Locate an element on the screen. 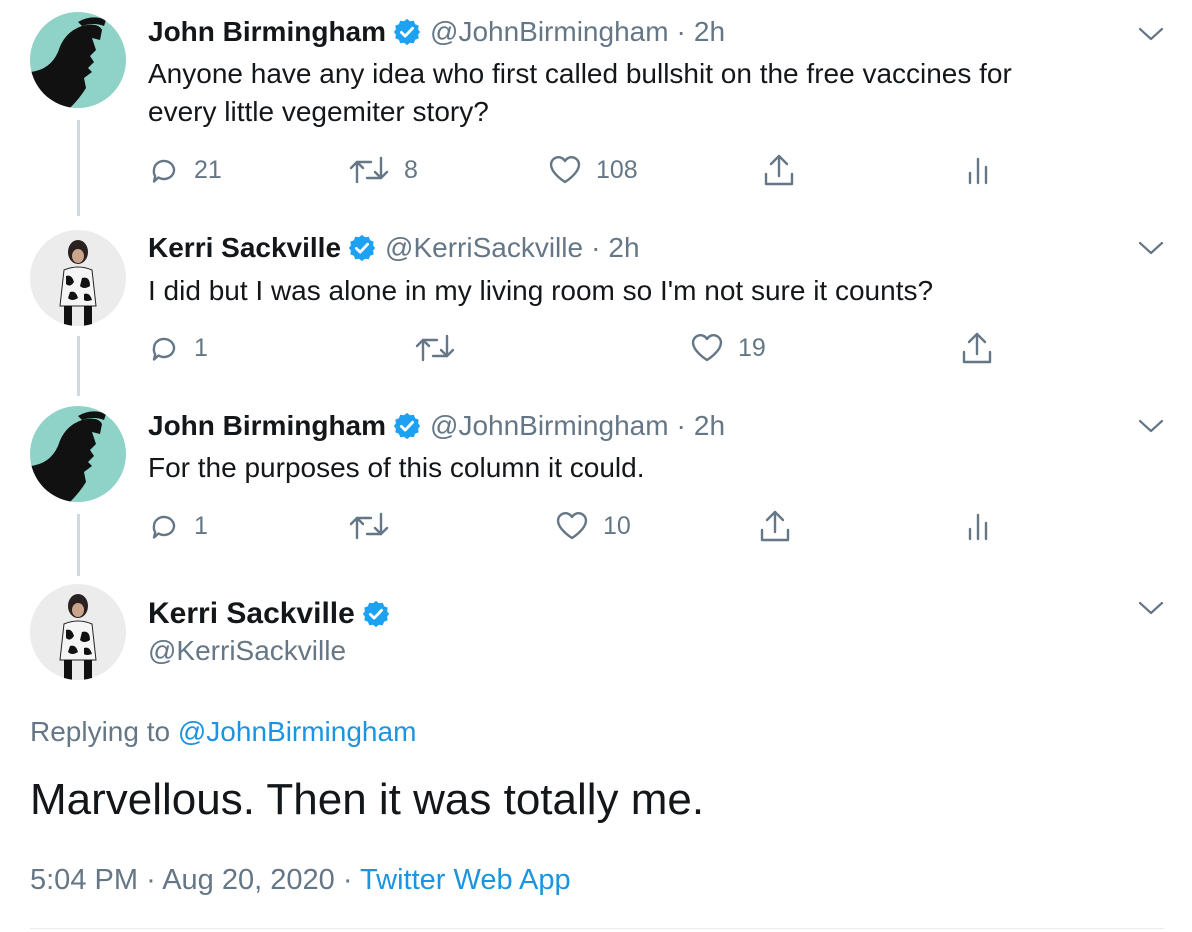 This screenshot has height=932, width=1192. reply-count: 21 is located at coordinates (208, 169).